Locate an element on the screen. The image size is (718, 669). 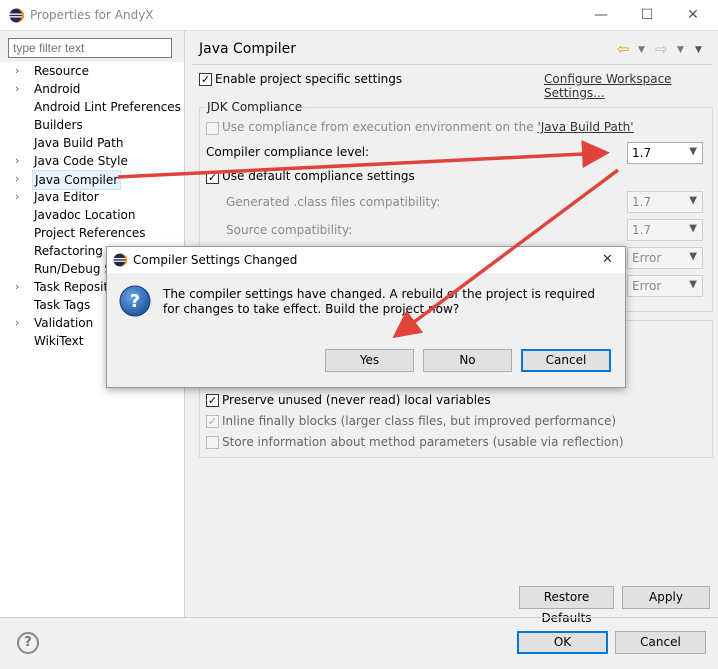
window-title: Properties for AndyX is located at coordinates (92, 15).